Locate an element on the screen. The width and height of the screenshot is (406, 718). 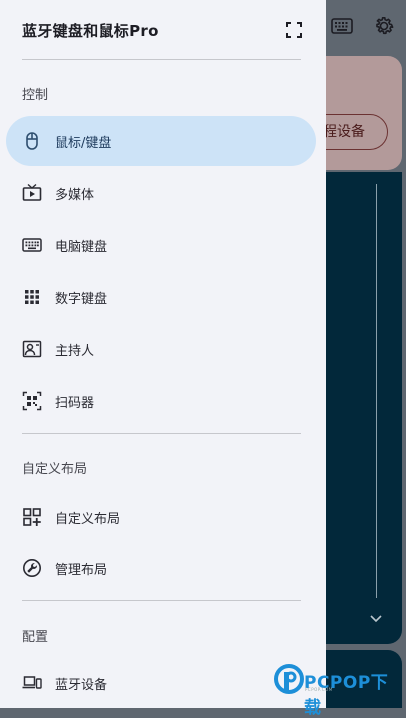
qr-scanner-icon is located at coordinates (32, 401).